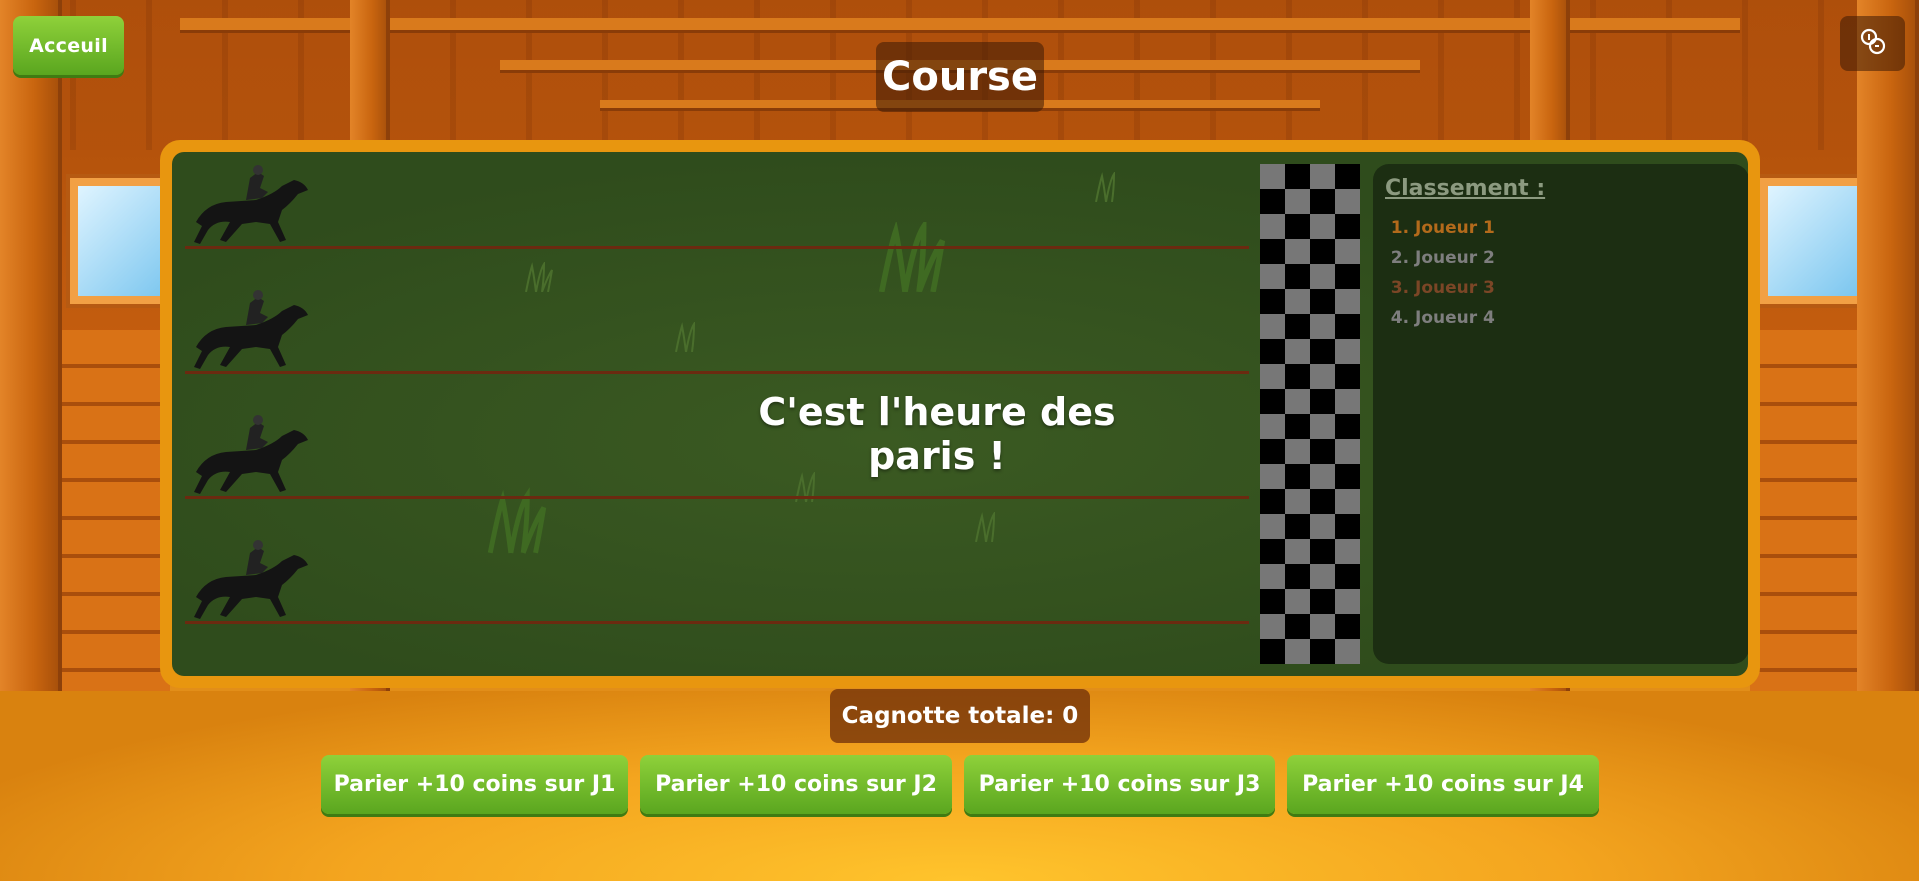  I want to click on page-title: Course, so click(960, 77).